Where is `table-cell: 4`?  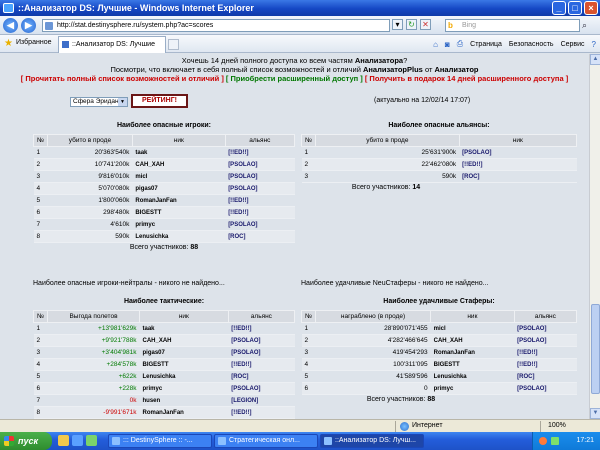
table-cell: 4 is located at coordinates (40, 188).